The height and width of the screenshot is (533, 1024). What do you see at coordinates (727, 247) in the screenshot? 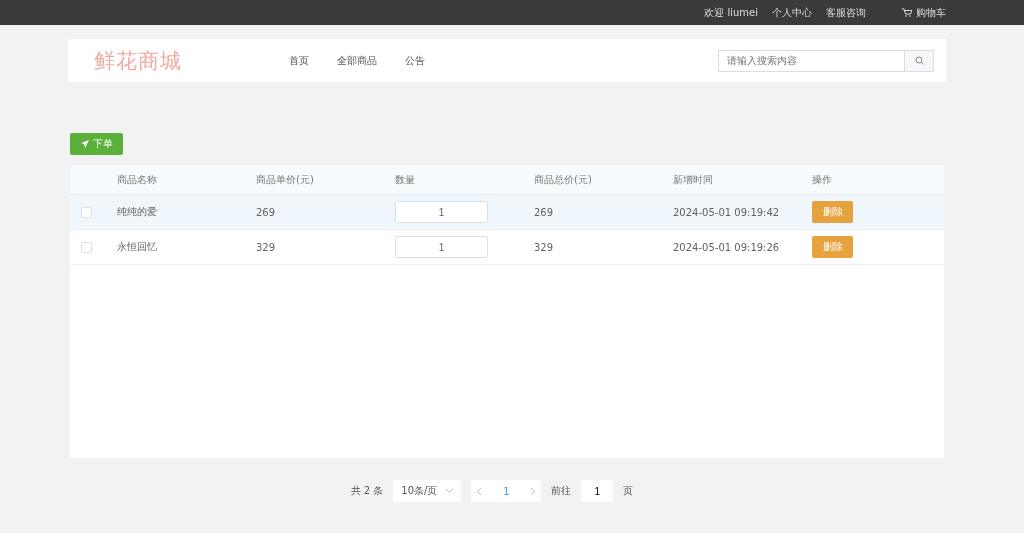
I see `table-cell-text: 2024-05-01 09:19:26` at bounding box center [727, 247].